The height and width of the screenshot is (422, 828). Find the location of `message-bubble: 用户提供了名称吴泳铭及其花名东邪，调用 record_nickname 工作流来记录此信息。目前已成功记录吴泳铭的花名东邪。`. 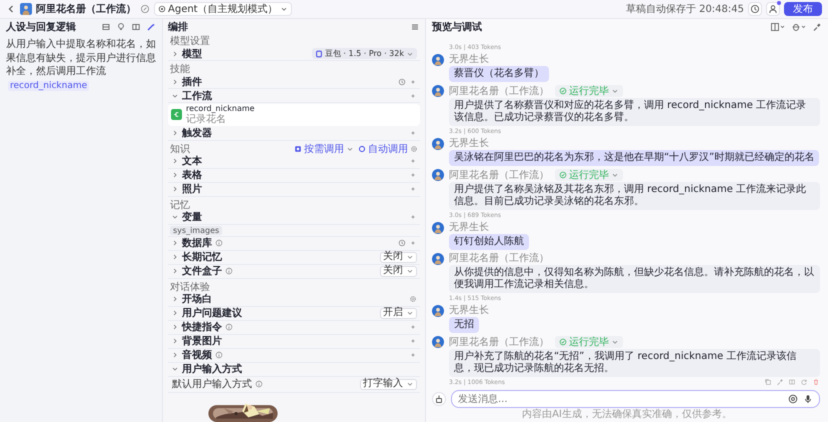

message-bubble: 用户提供了名称吴泳铭及其花名东邪，调用 record_nickname 工作流来记录此信息。目前已成功记录吴泳铭的花名东邪。 is located at coordinates (634, 196).